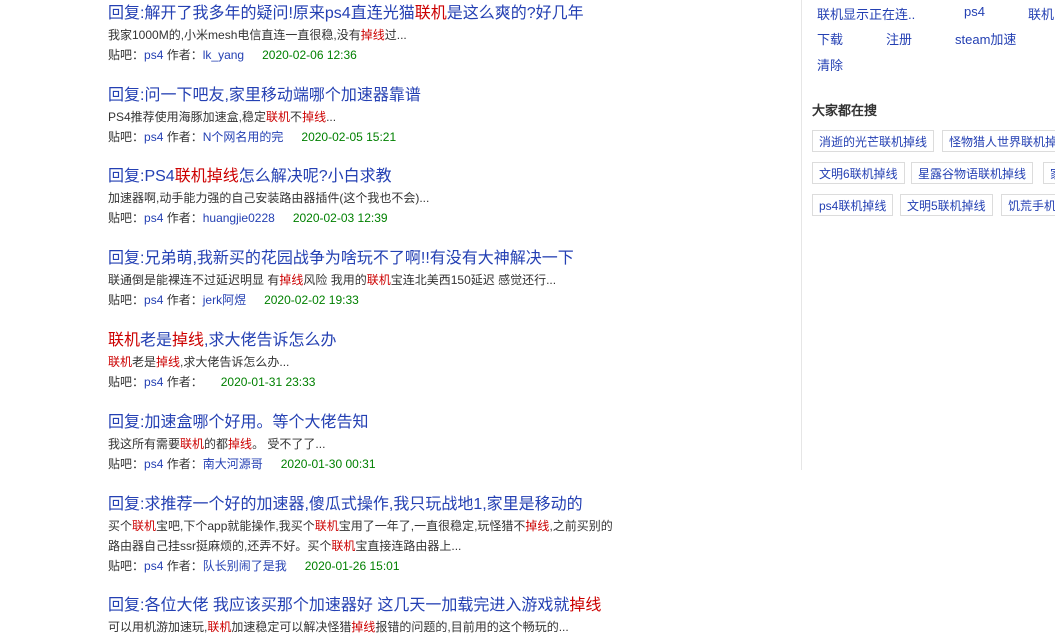  Describe the element at coordinates (239, 218) in the screenshot. I see `author-link: huangjie0228` at that location.